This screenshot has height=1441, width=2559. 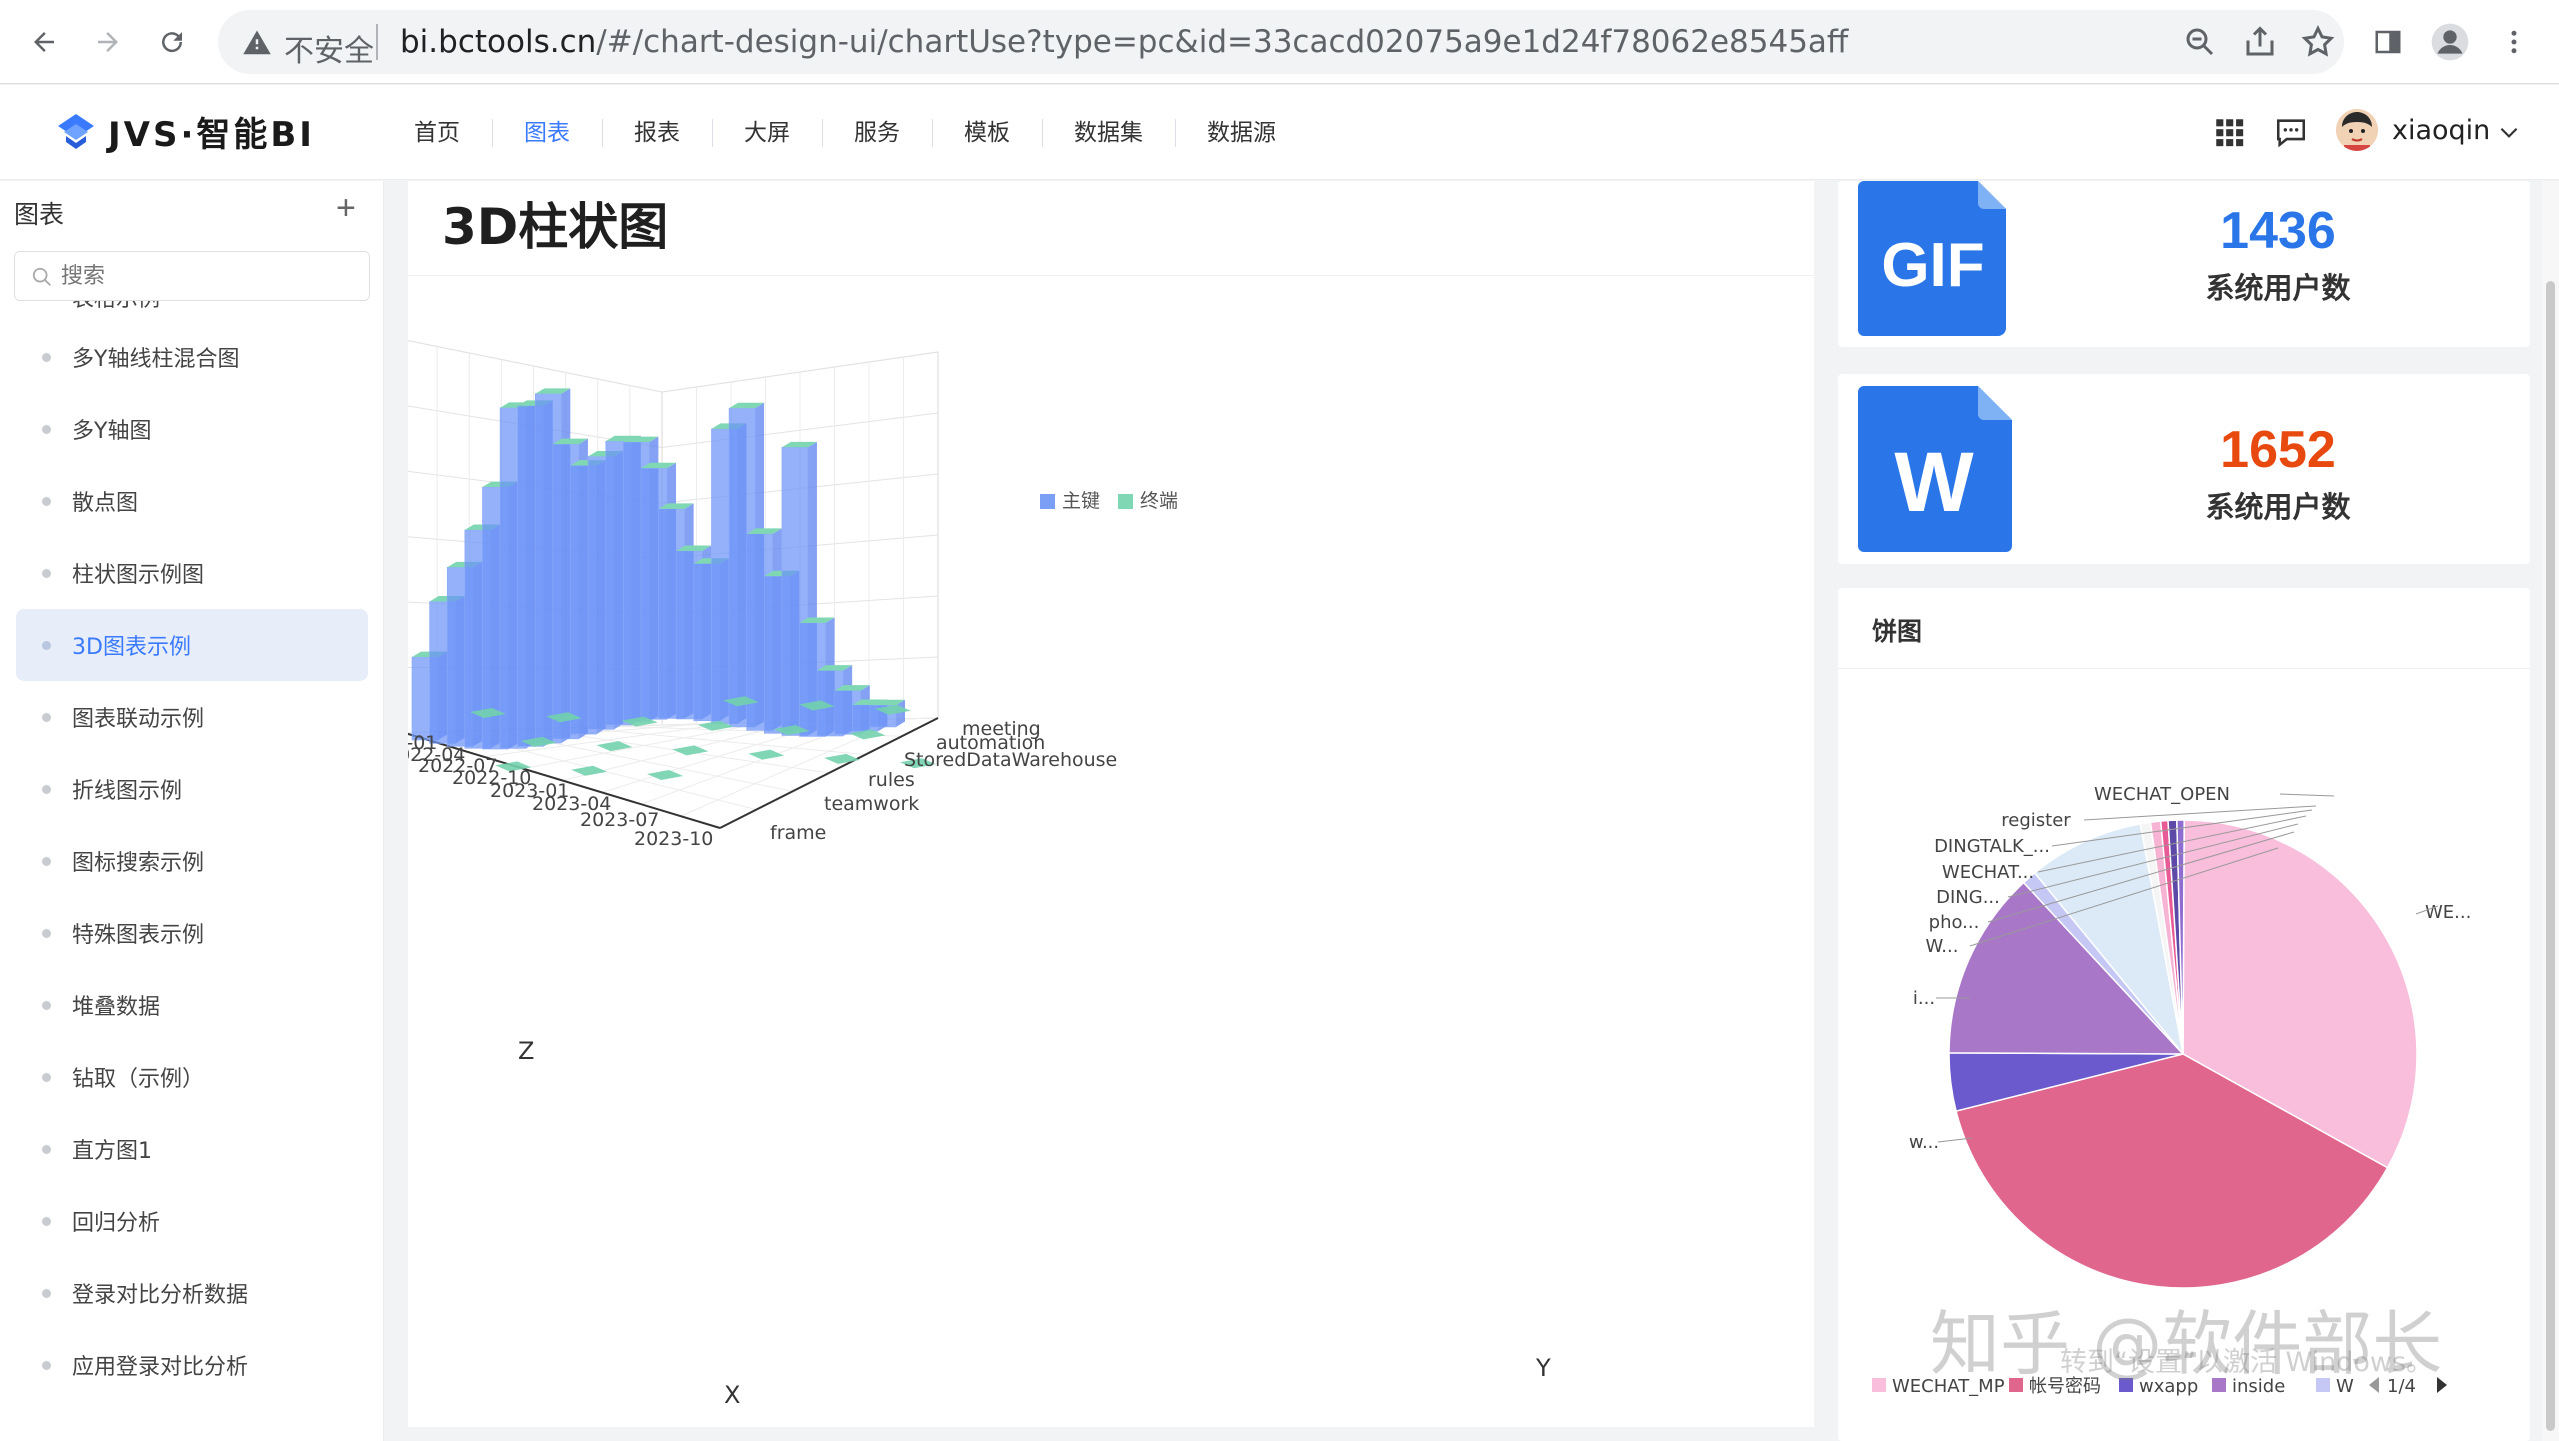 I want to click on search-field, so click(x=192, y=276).